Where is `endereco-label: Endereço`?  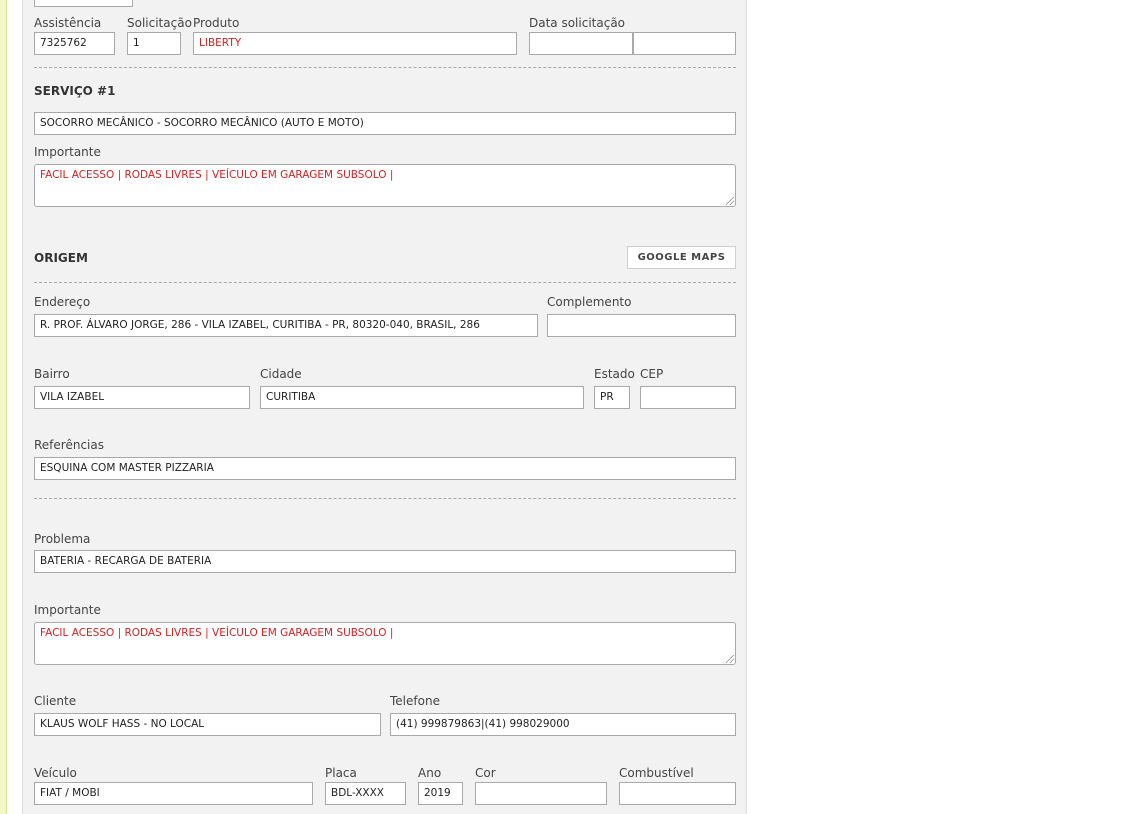 endereco-label: Endereço is located at coordinates (62, 302).